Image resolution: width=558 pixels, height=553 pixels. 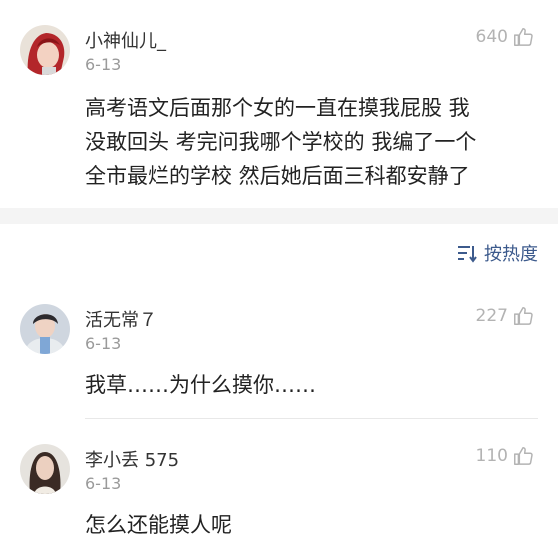 What do you see at coordinates (279, 216) in the screenshot?
I see `section-divider` at bounding box center [279, 216].